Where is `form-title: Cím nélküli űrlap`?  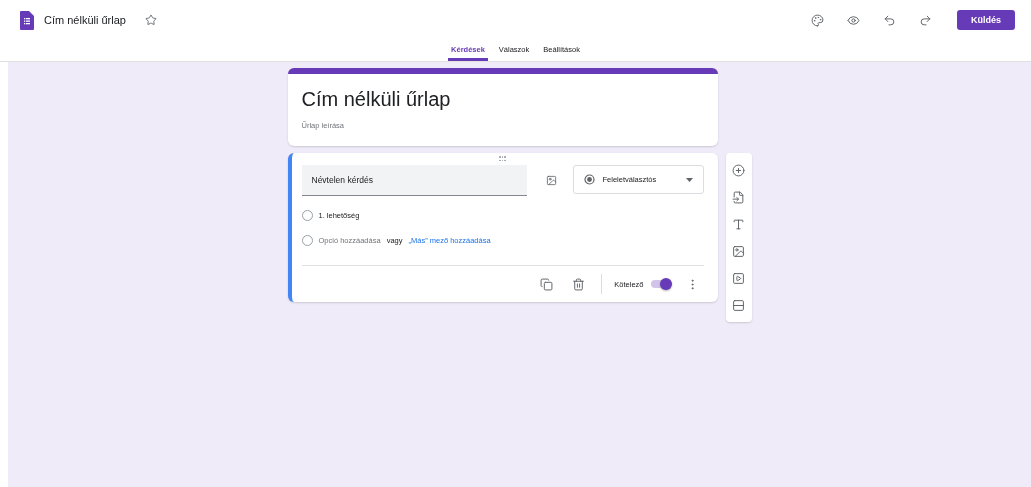 form-title: Cím nélküli űrlap is located at coordinates (376, 99).